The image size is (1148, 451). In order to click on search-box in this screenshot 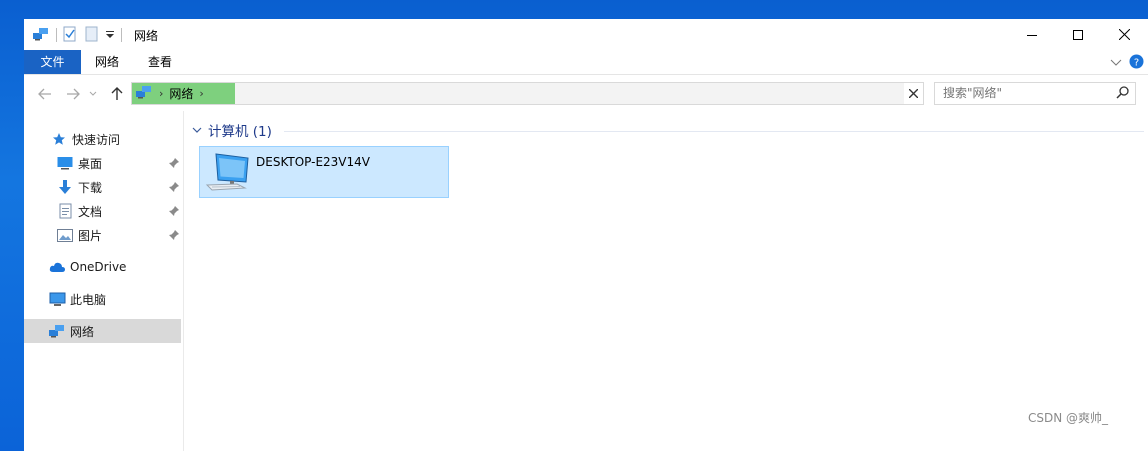, I will do `click(1035, 93)`.